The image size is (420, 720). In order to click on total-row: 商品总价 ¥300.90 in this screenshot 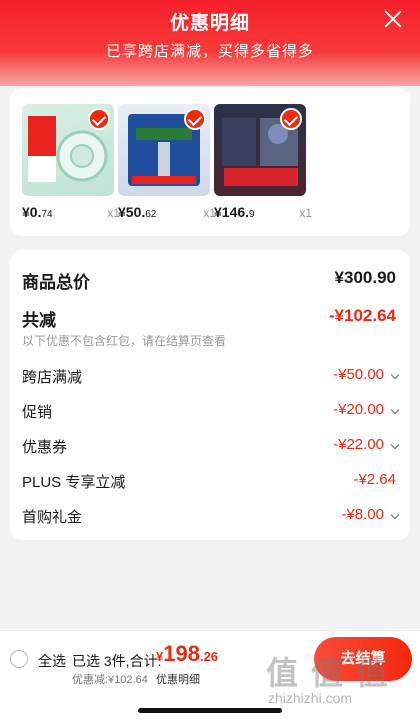, I will do `click(210, 280)`.